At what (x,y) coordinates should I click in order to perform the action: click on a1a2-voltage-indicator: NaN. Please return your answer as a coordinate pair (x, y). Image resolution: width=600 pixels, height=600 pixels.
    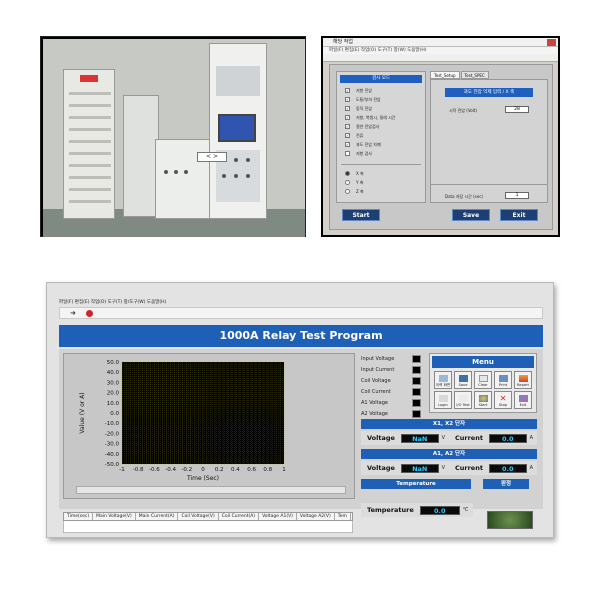
    Looking at the image, I should click on (419, 468).